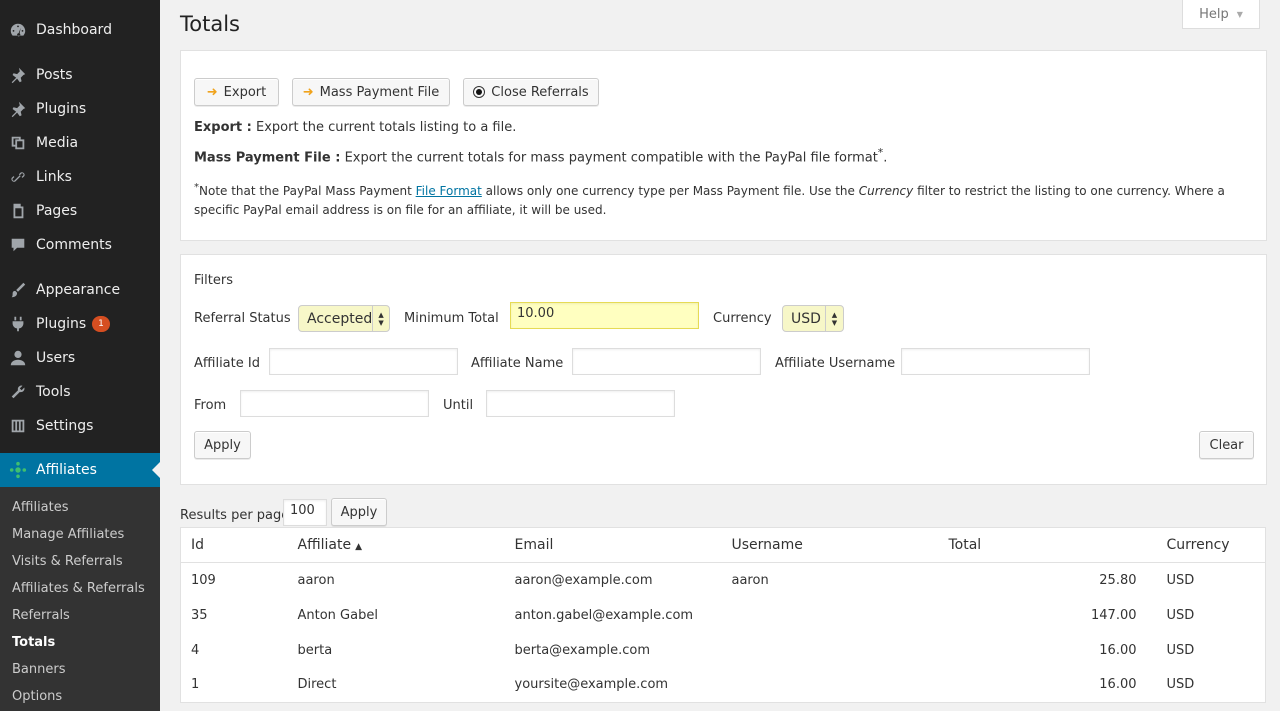  I want to click on menu-item-plugins-top: Plugins, so click(80, 109).